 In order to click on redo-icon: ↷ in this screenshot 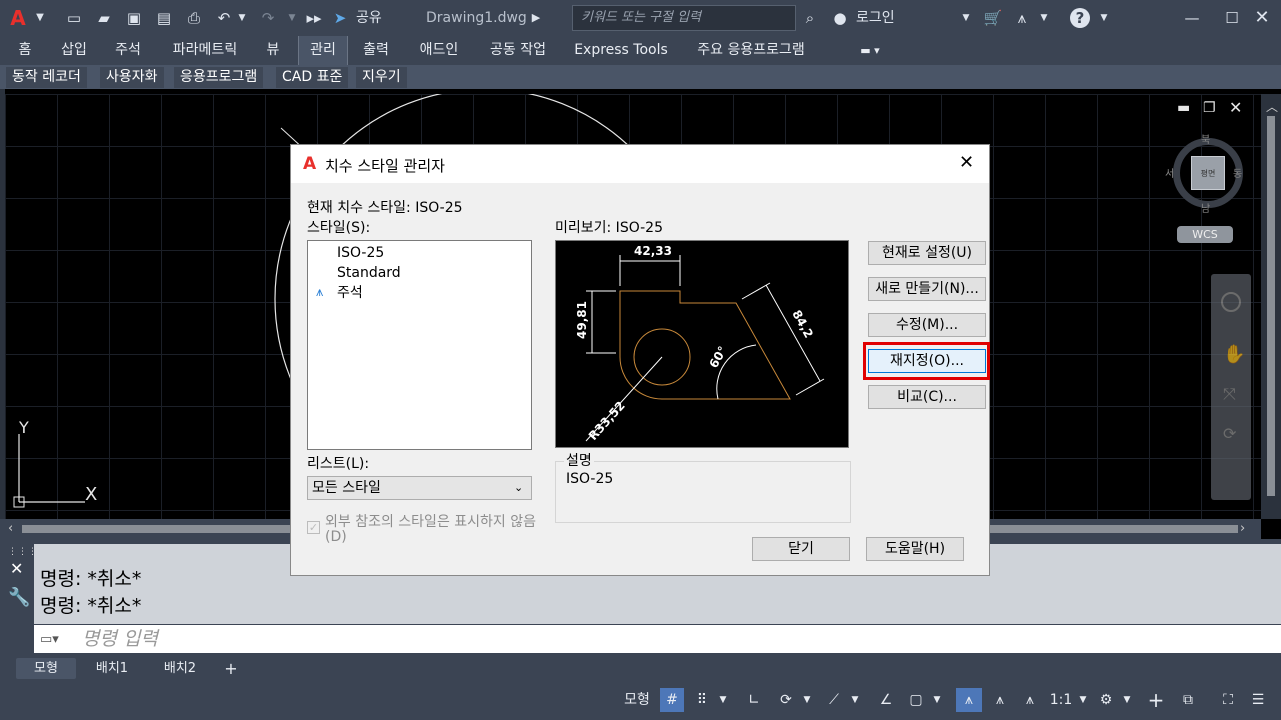, I will do `click(268, 18)`.